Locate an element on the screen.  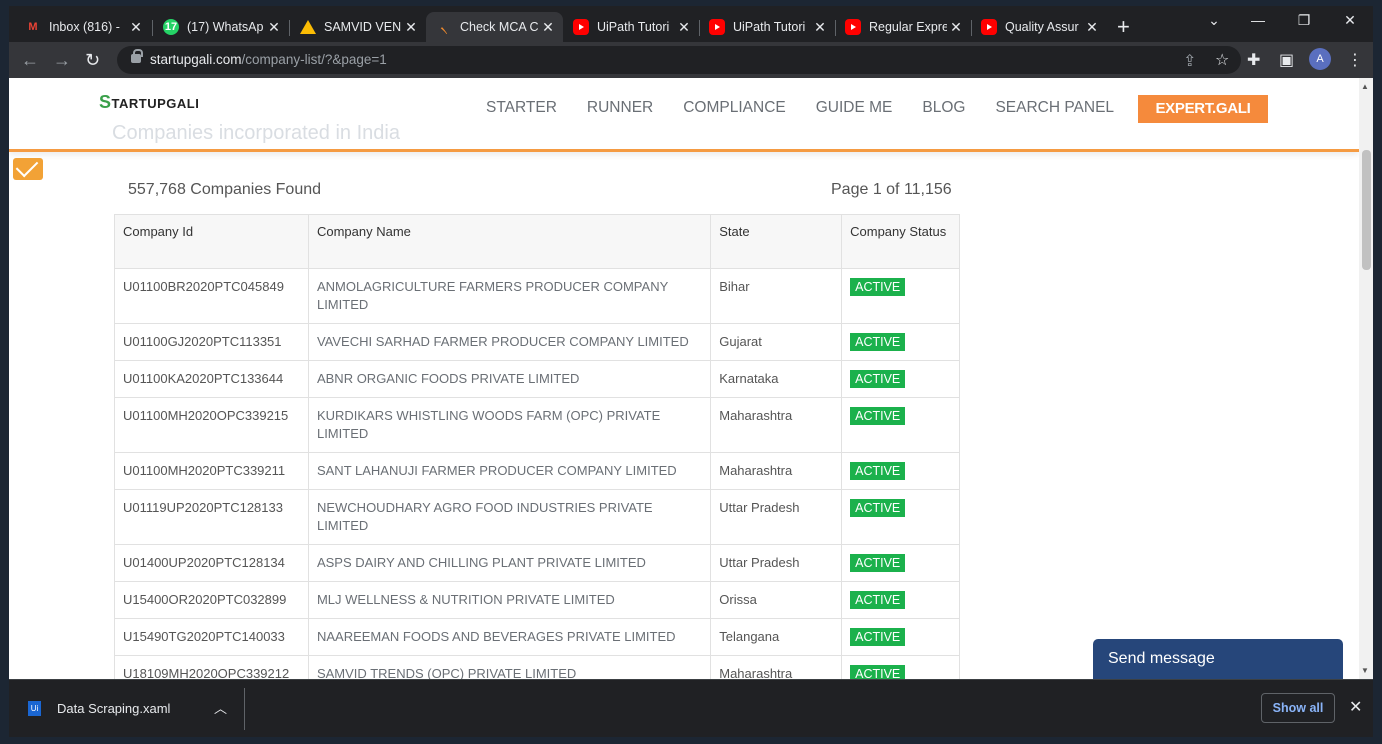
tab-title: UiPath Tutori is located at coordinates (769, 27).